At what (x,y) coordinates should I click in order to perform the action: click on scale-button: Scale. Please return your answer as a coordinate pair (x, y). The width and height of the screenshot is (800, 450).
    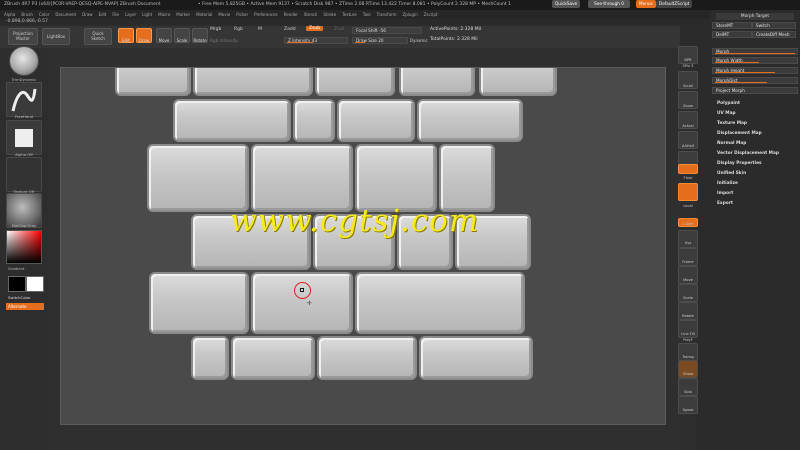
    Looking at the image, I should click on (182, 35).